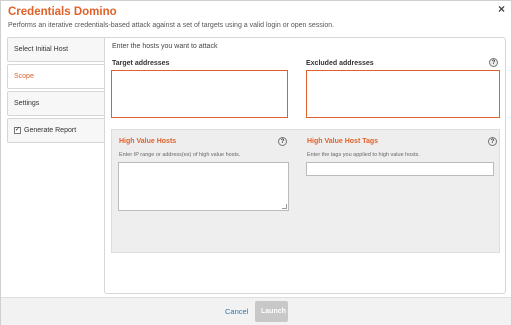 The width and height of the screenshot is (512, 325). I want to click on cancel-button: Cancel, so click(236, 311).